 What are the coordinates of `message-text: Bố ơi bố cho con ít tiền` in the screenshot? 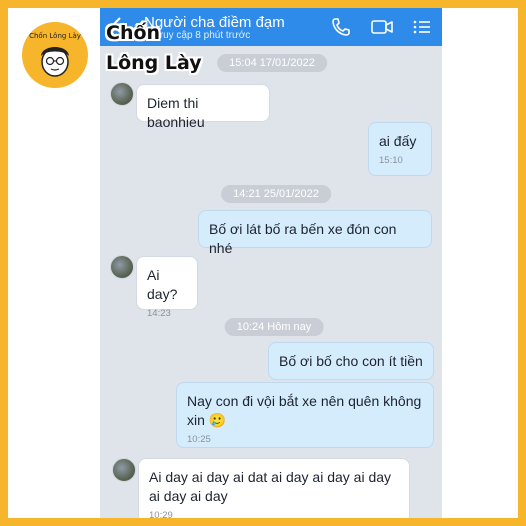 It's located at (351, 361).